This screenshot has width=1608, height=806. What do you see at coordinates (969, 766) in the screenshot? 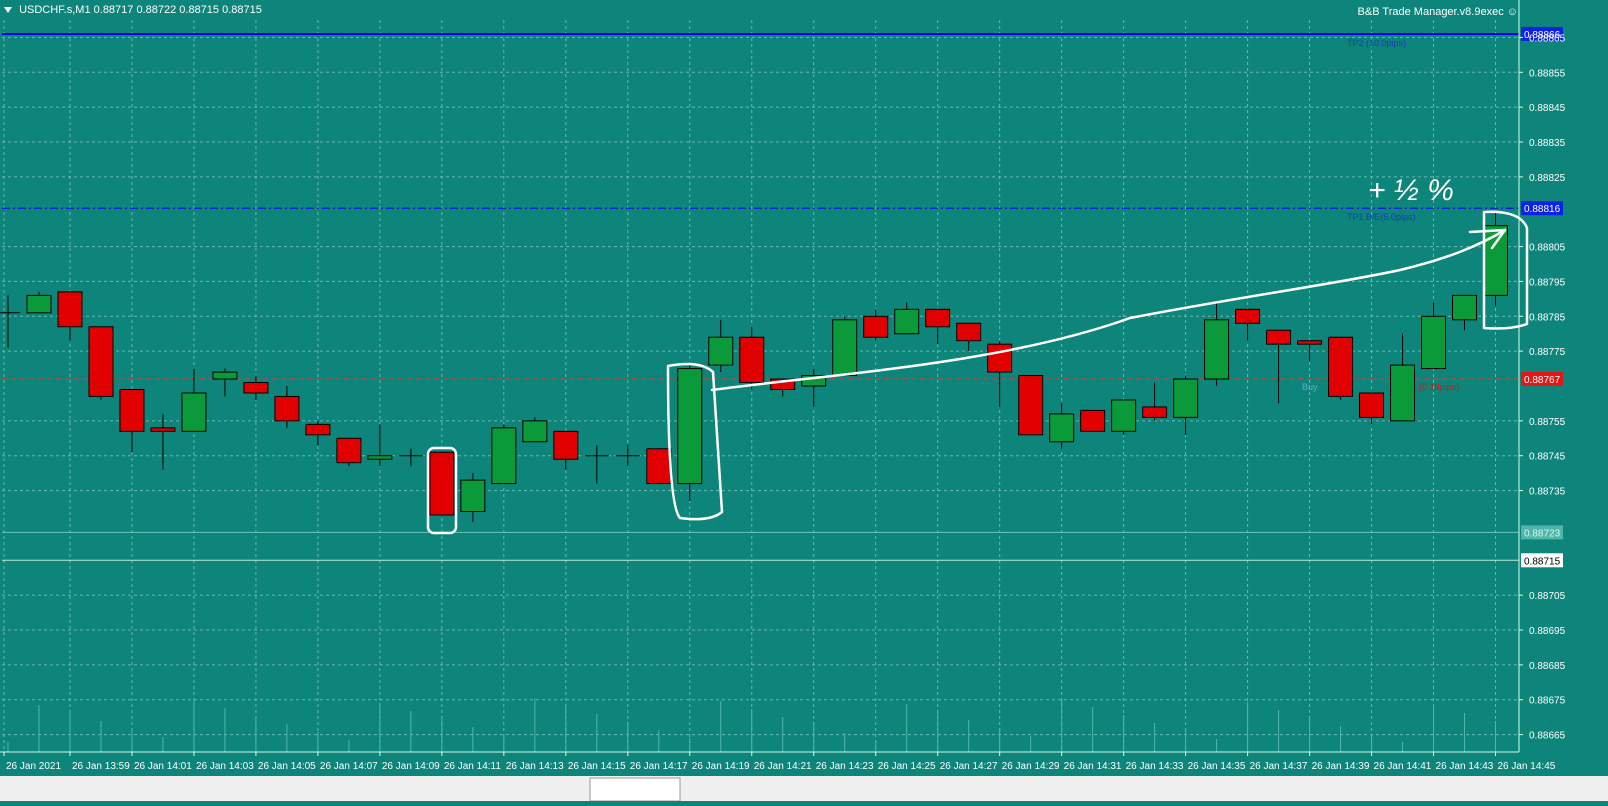
I see `x-tick-label: 26 Jan 14:27` at bounding box center [969, 766].